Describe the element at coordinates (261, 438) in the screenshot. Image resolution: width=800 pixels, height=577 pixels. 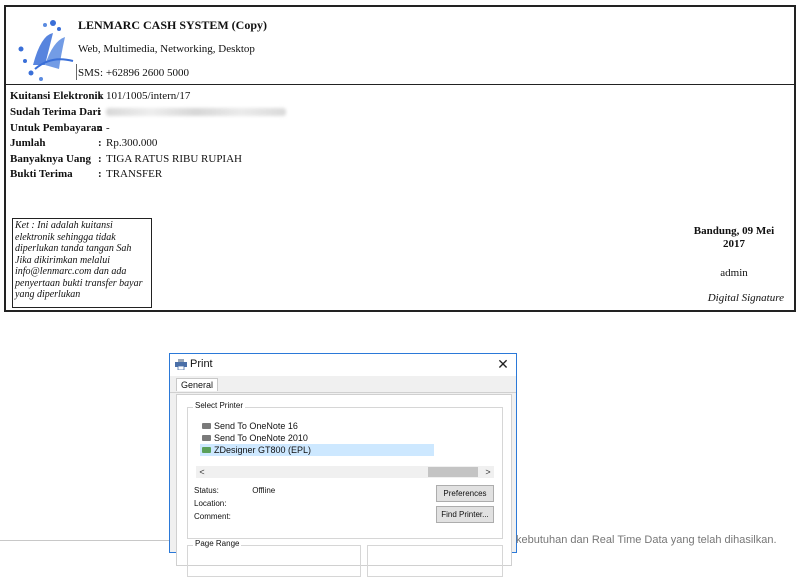
I see `printer-name: Send To OneNote 2010` at that location.